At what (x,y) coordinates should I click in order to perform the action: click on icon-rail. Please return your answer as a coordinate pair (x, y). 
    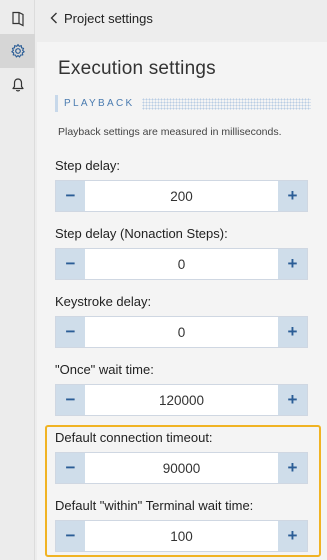
    Looking at the image, I should click on (17, 280).